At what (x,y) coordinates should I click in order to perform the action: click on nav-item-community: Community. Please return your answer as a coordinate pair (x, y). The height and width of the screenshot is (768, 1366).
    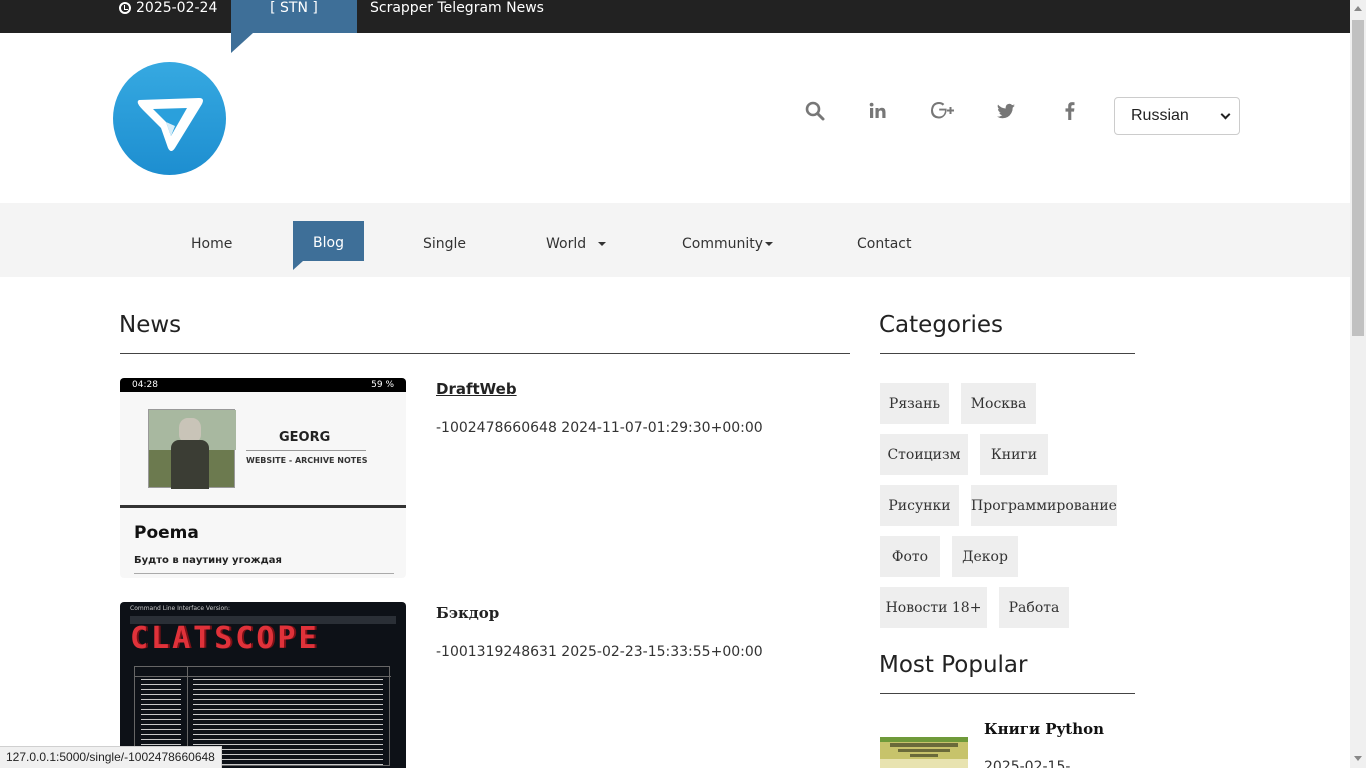
    Looking at the image, I should click on (728, 244).